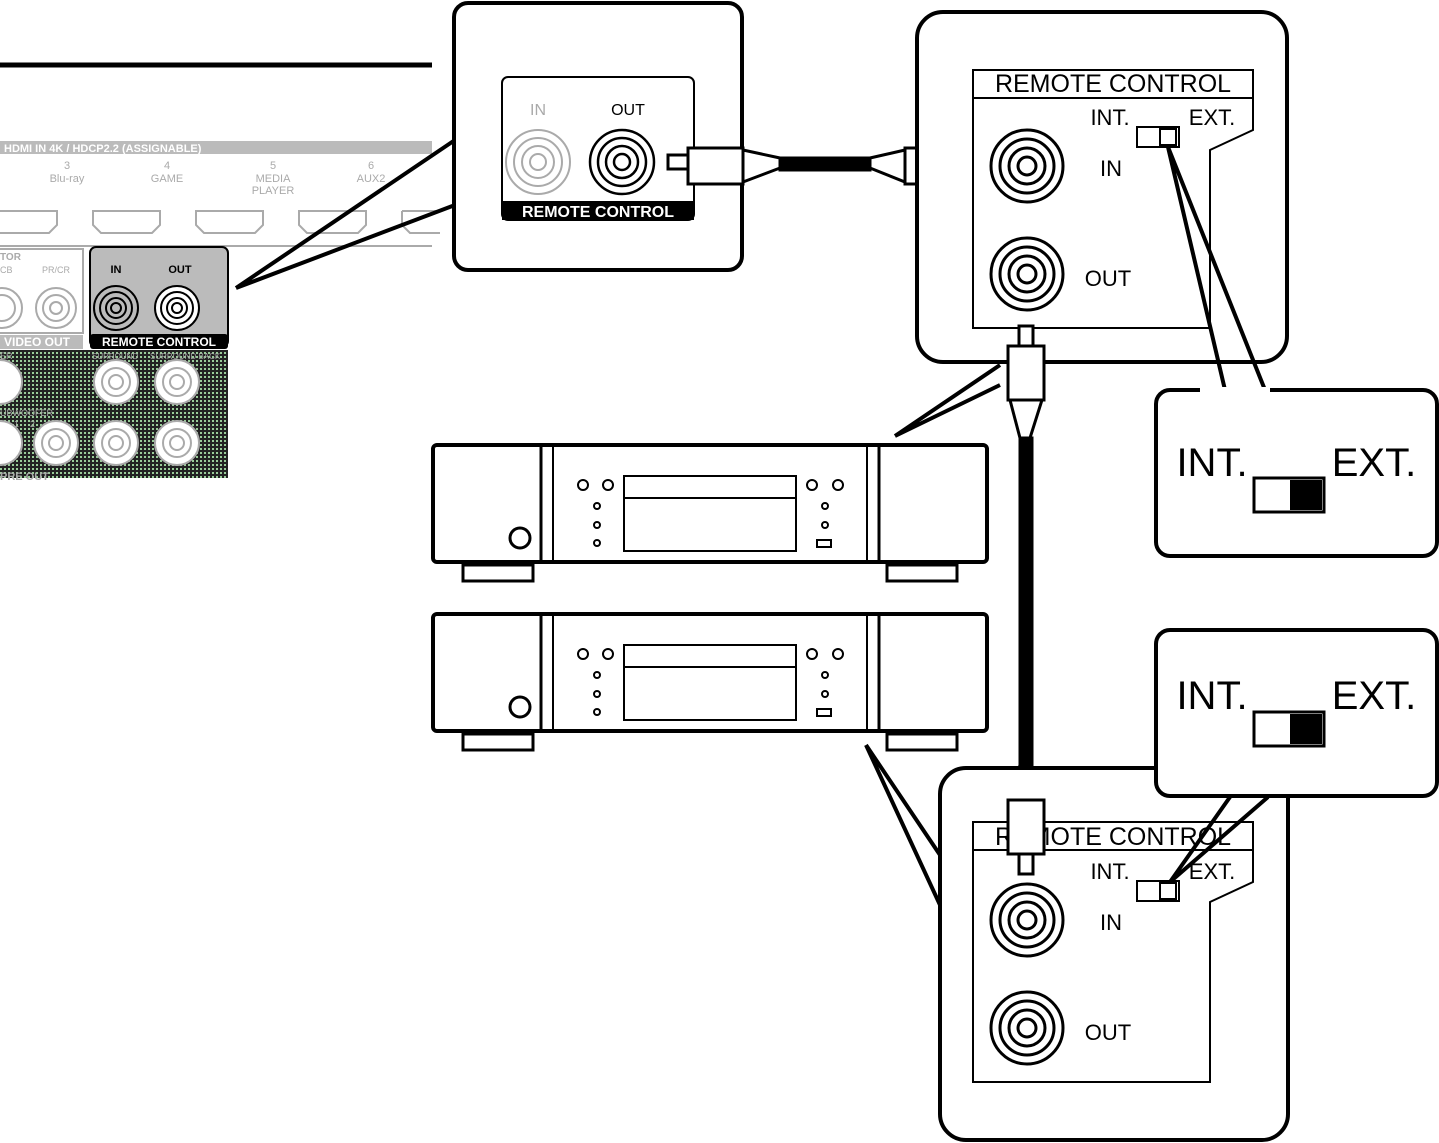  Describe the element at coordinates (1109, 871) in the screenshot. I see `device-bottom-int-label: INT.` at that location.